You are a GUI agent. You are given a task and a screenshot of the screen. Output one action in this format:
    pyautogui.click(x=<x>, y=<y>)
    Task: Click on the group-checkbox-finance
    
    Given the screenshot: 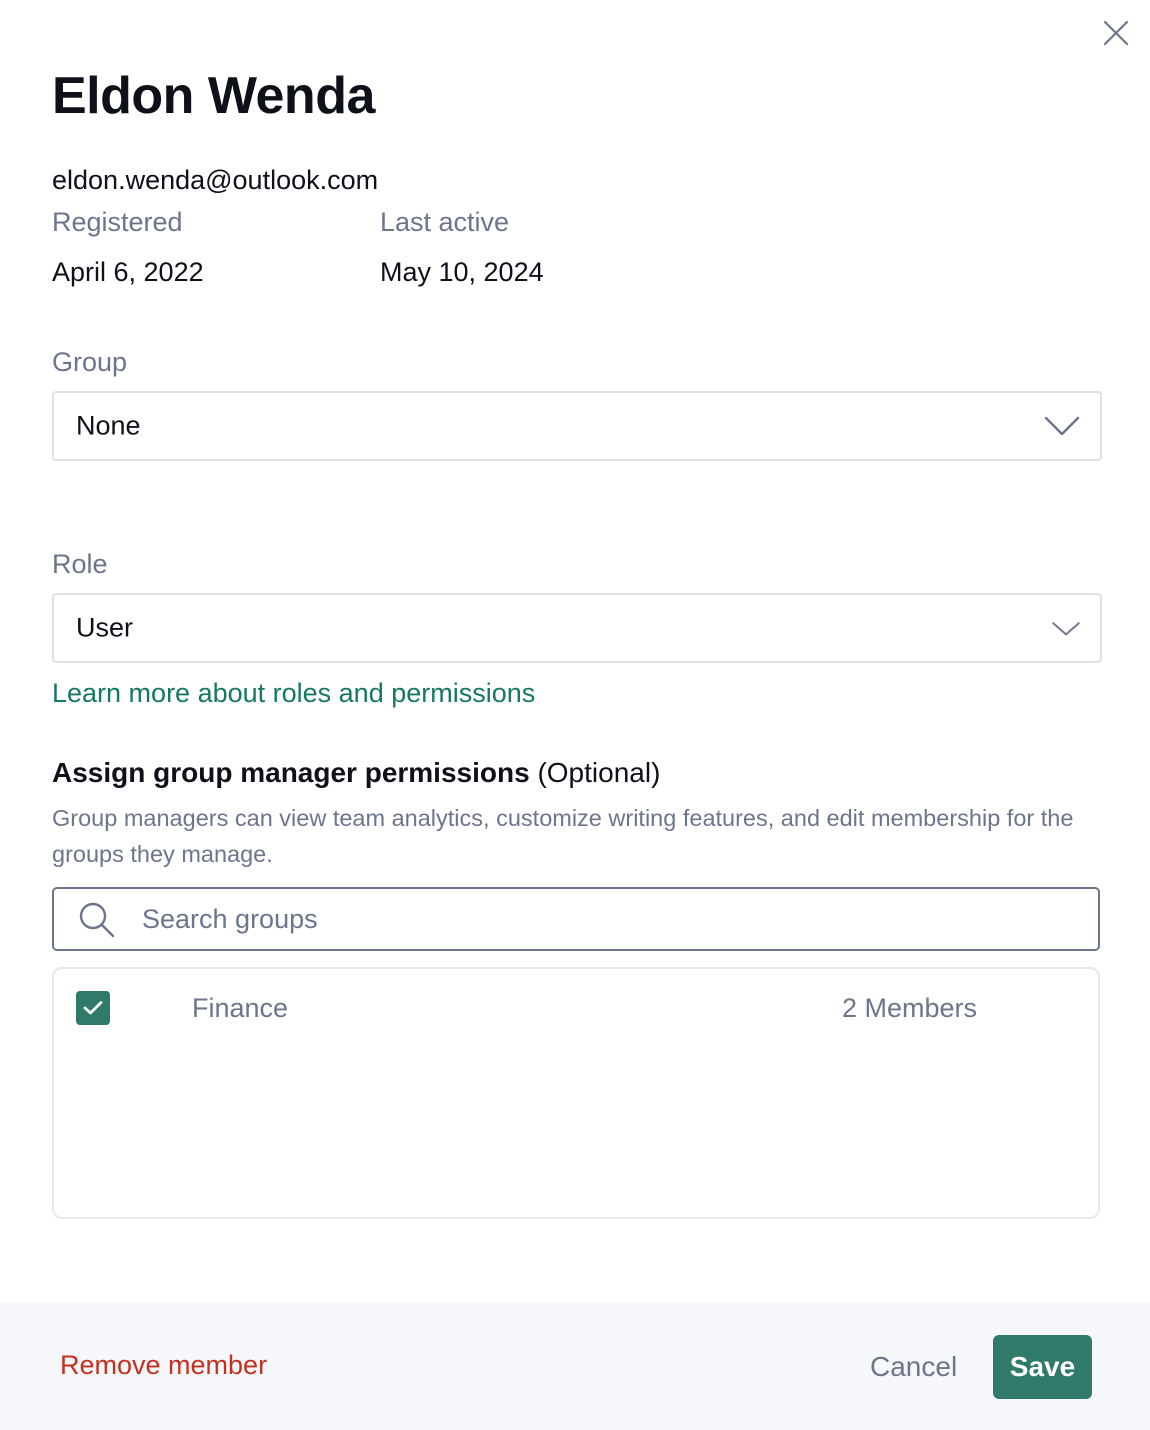 What is the action you would take?
    pyautogui.click(x=93, y=1008)
    